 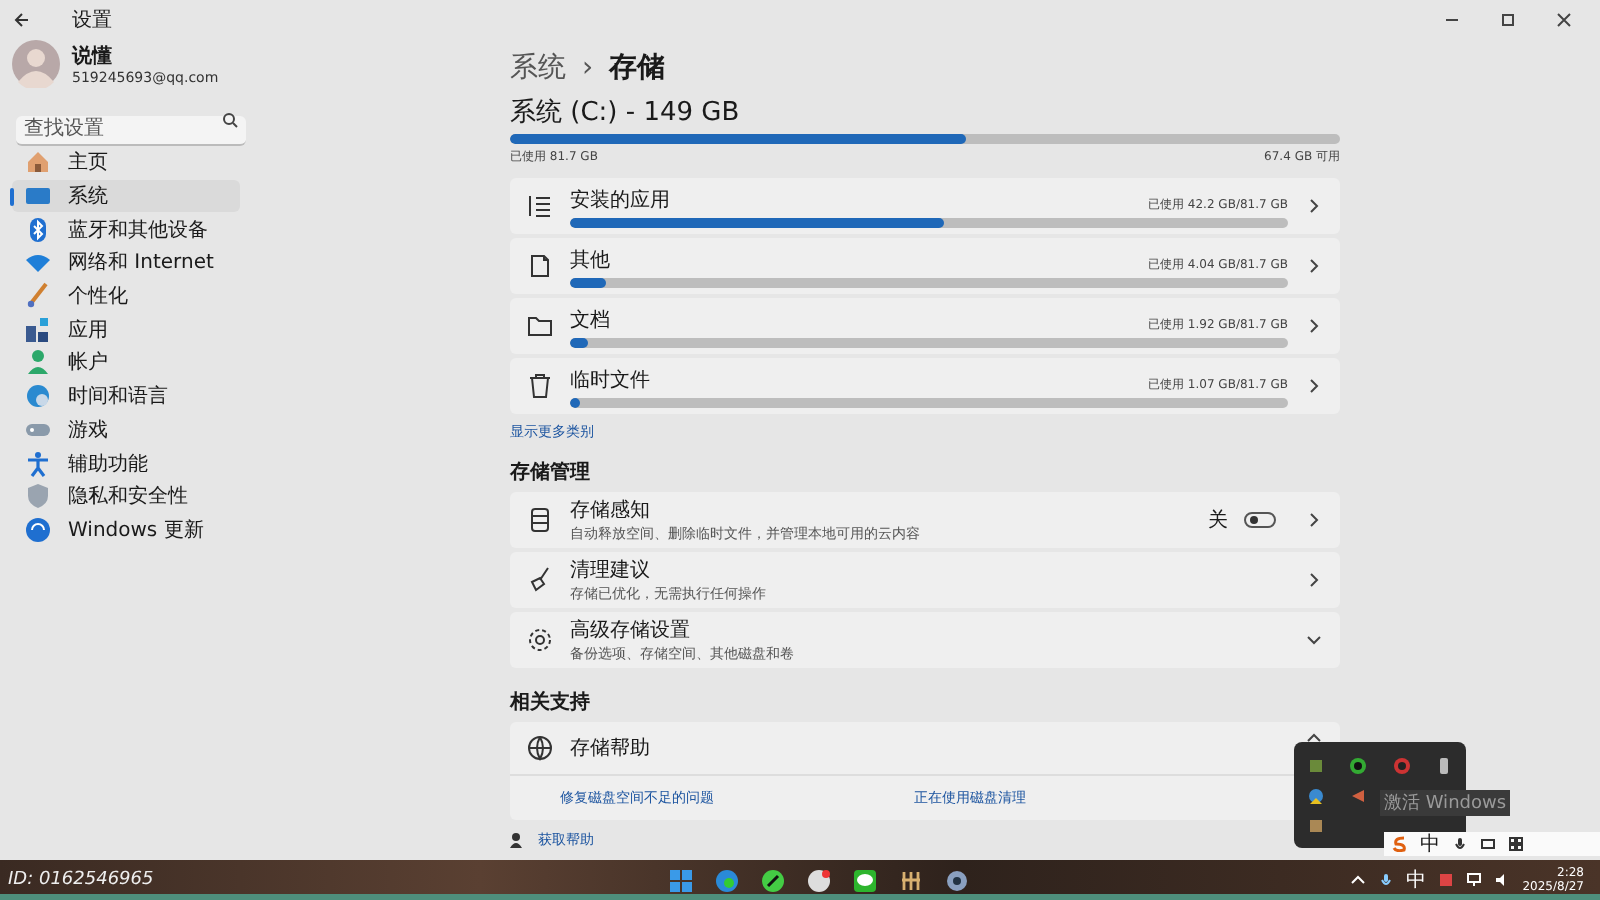 What do you see at coordinates (590, 260) in the screenshot?
I see `category-name: 其他` at bounding box center [590, 260].